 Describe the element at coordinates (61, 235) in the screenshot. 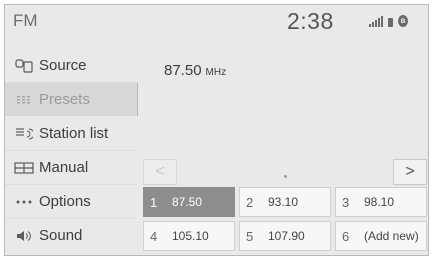

I see `sidebar-item-label: Sound` at that location.